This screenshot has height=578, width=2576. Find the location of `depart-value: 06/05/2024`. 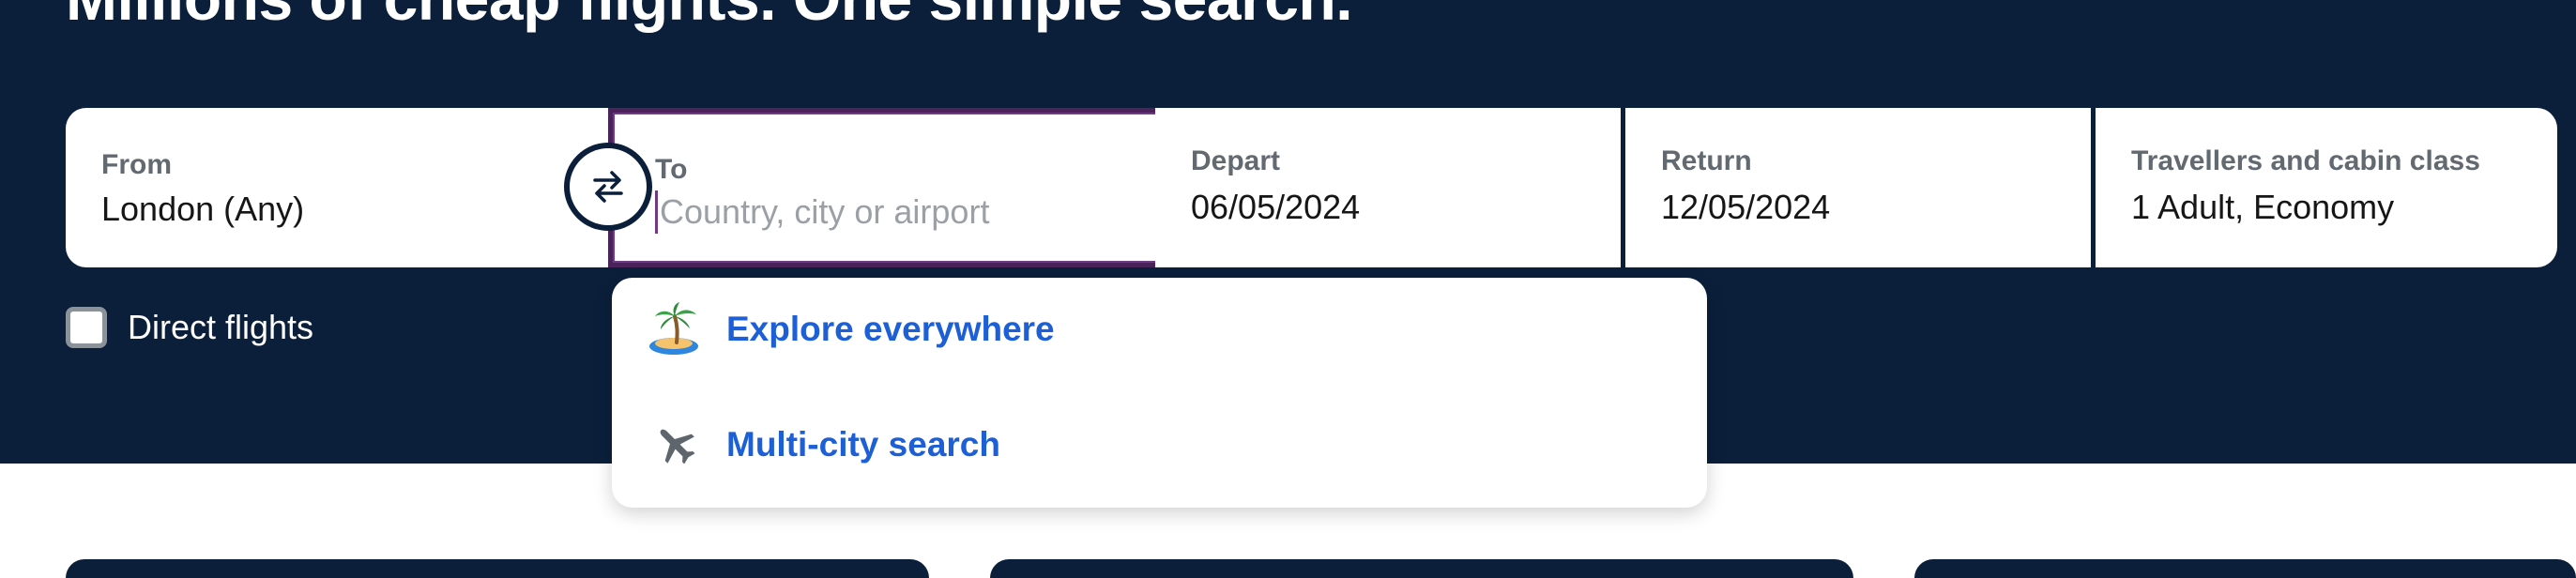

depart-value: 06/05/2024 is located at coordinates (1276, 207).